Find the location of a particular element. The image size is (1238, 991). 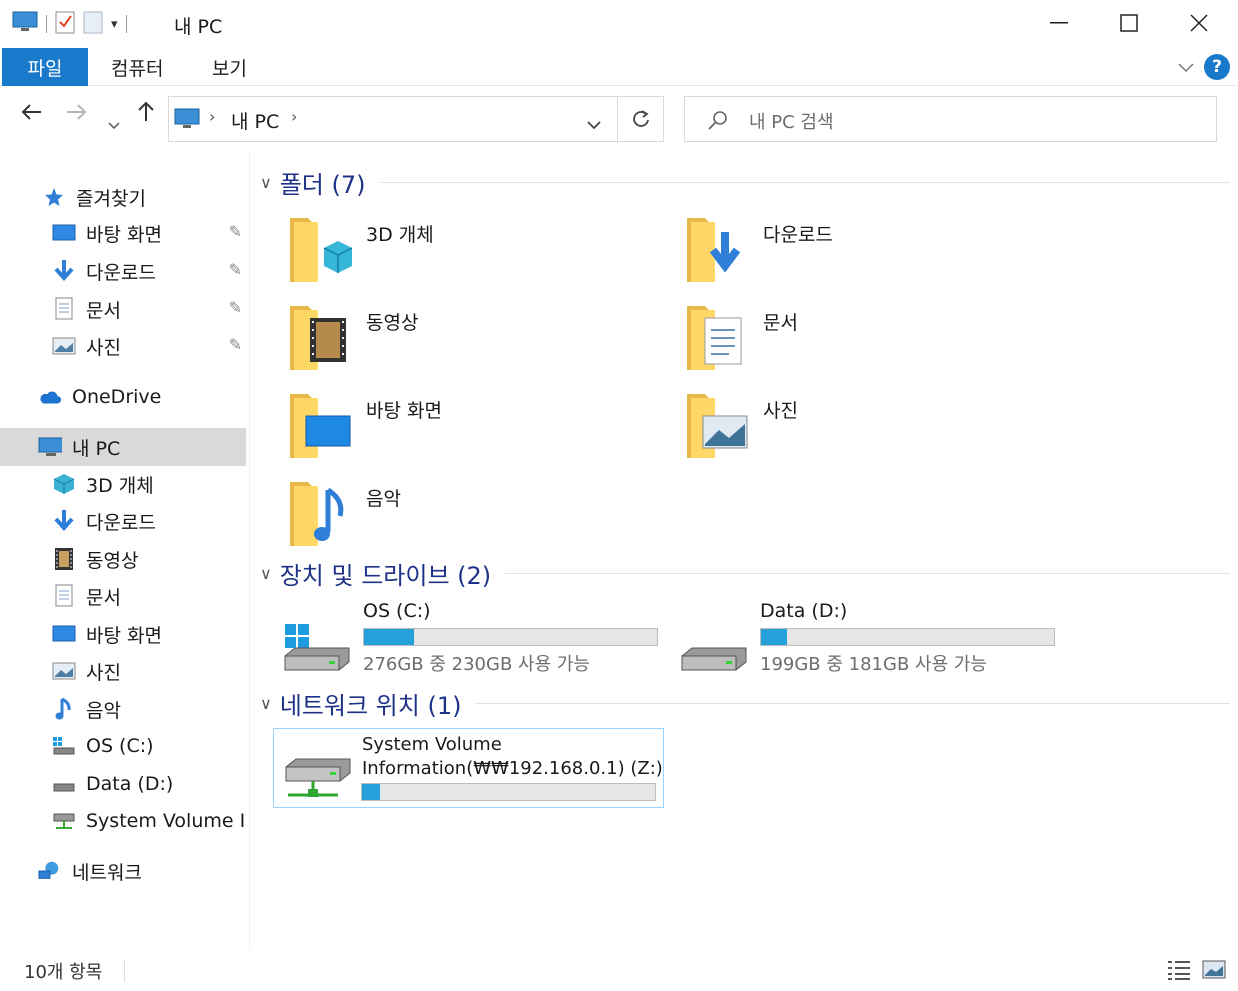

drive-tile-data-d: Data (D:) 199GB 중 181GB 사용 가능 is located at coordinates (873, 640).